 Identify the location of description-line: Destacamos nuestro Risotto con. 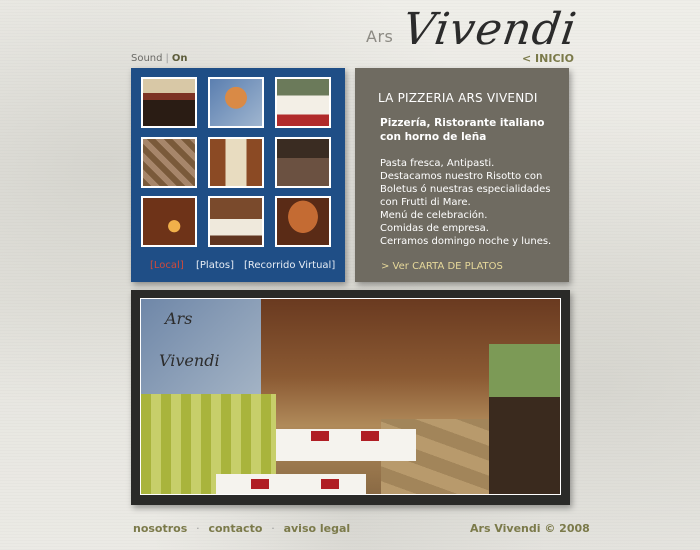
(461, 176).